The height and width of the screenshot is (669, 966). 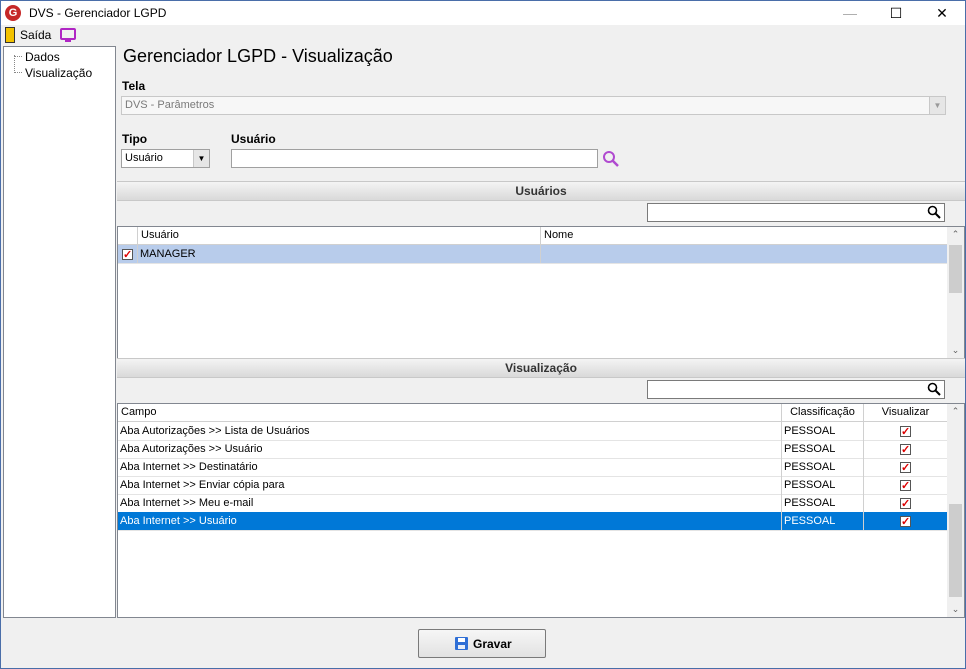 I want to click on users-section-header: Usuários, so click(x=541, y=191).